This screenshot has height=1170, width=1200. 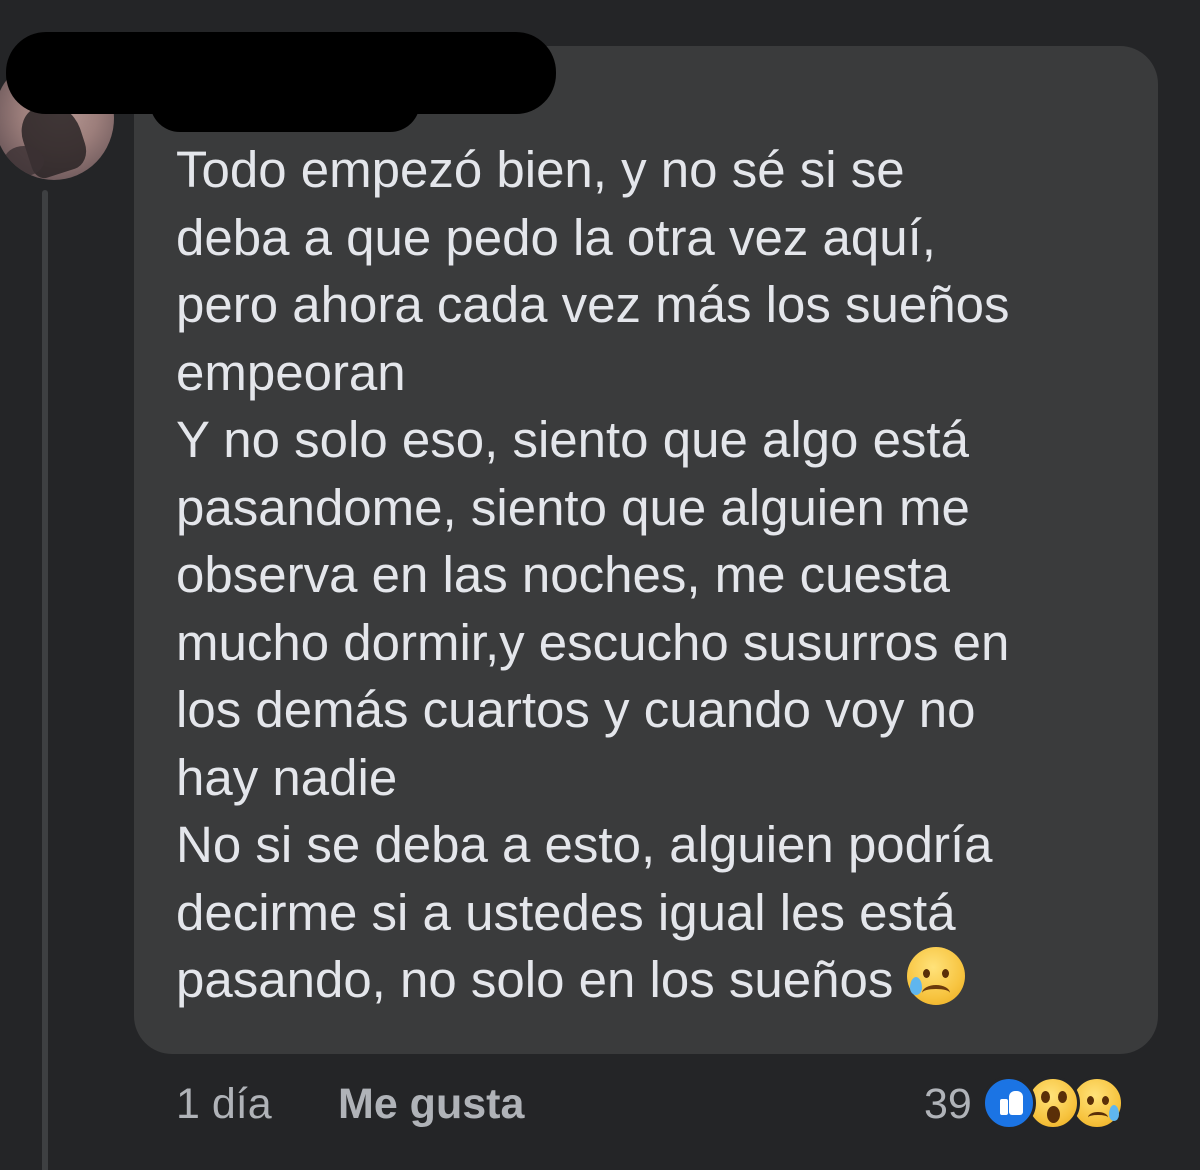 What do you see at coordinates (1009, 1103) in the screenshot?
I see `like-reaction-icon` at bounding box center [1009, 1103].